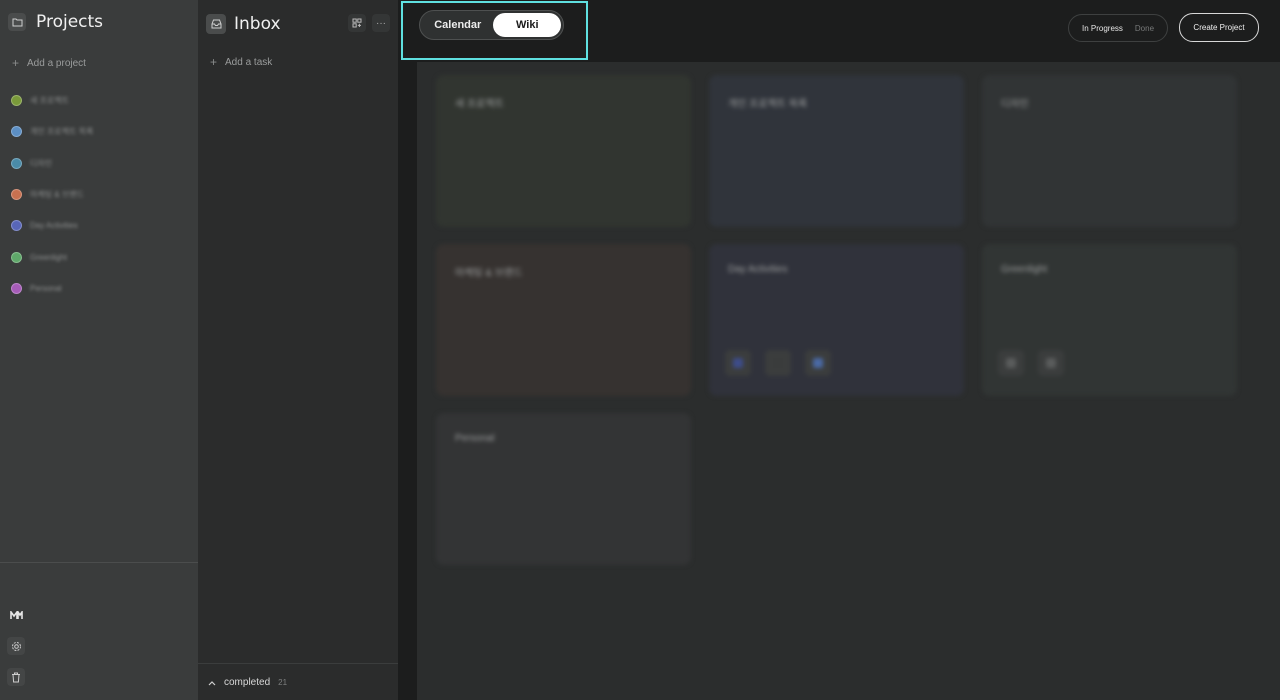  I want to click on inbox-header: Inbox, so click(243, 24).